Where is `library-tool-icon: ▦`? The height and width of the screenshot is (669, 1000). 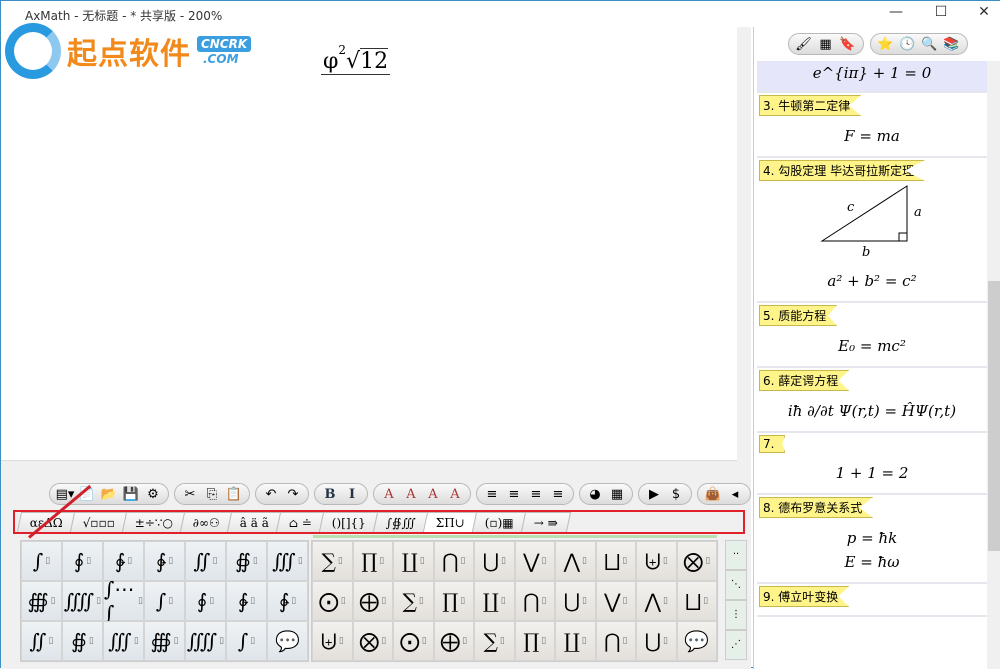
library-tool-icon: ▦ is located at coordinates (826, 44).